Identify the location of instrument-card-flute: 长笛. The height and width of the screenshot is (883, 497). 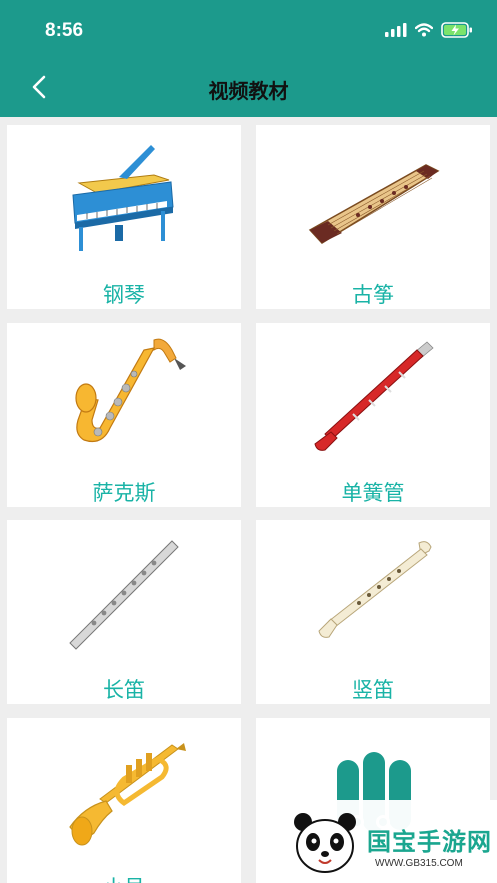
(124, 612).